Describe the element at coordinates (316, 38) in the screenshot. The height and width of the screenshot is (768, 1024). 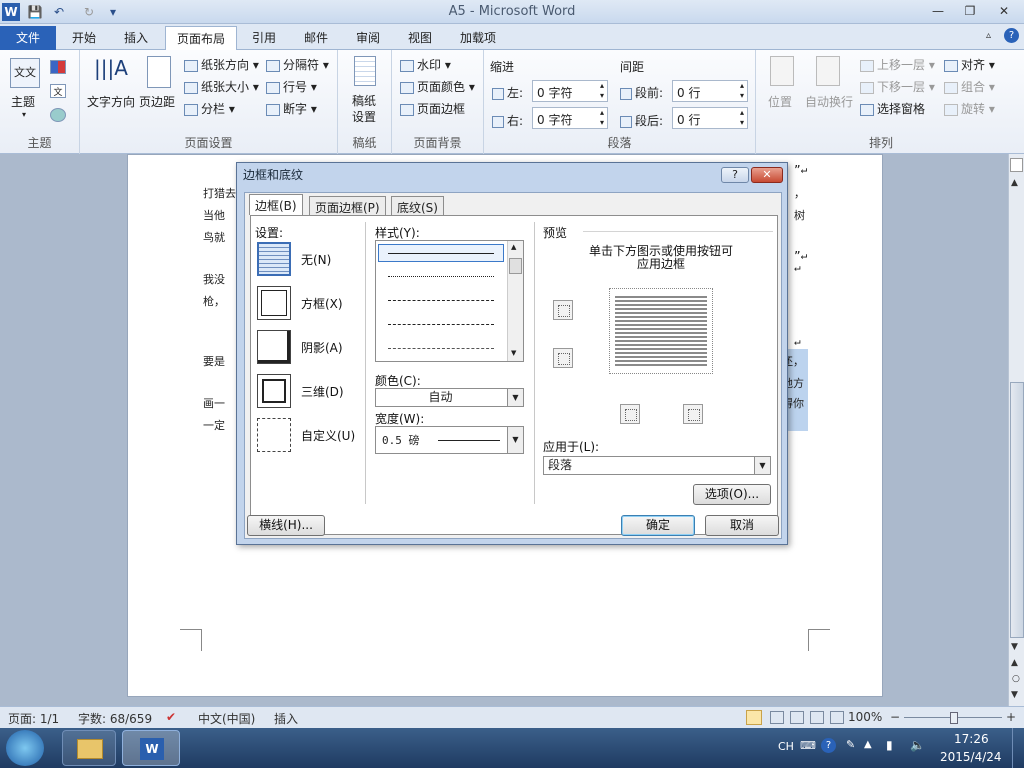
I see `tab-mailings: 邮件` at that location.